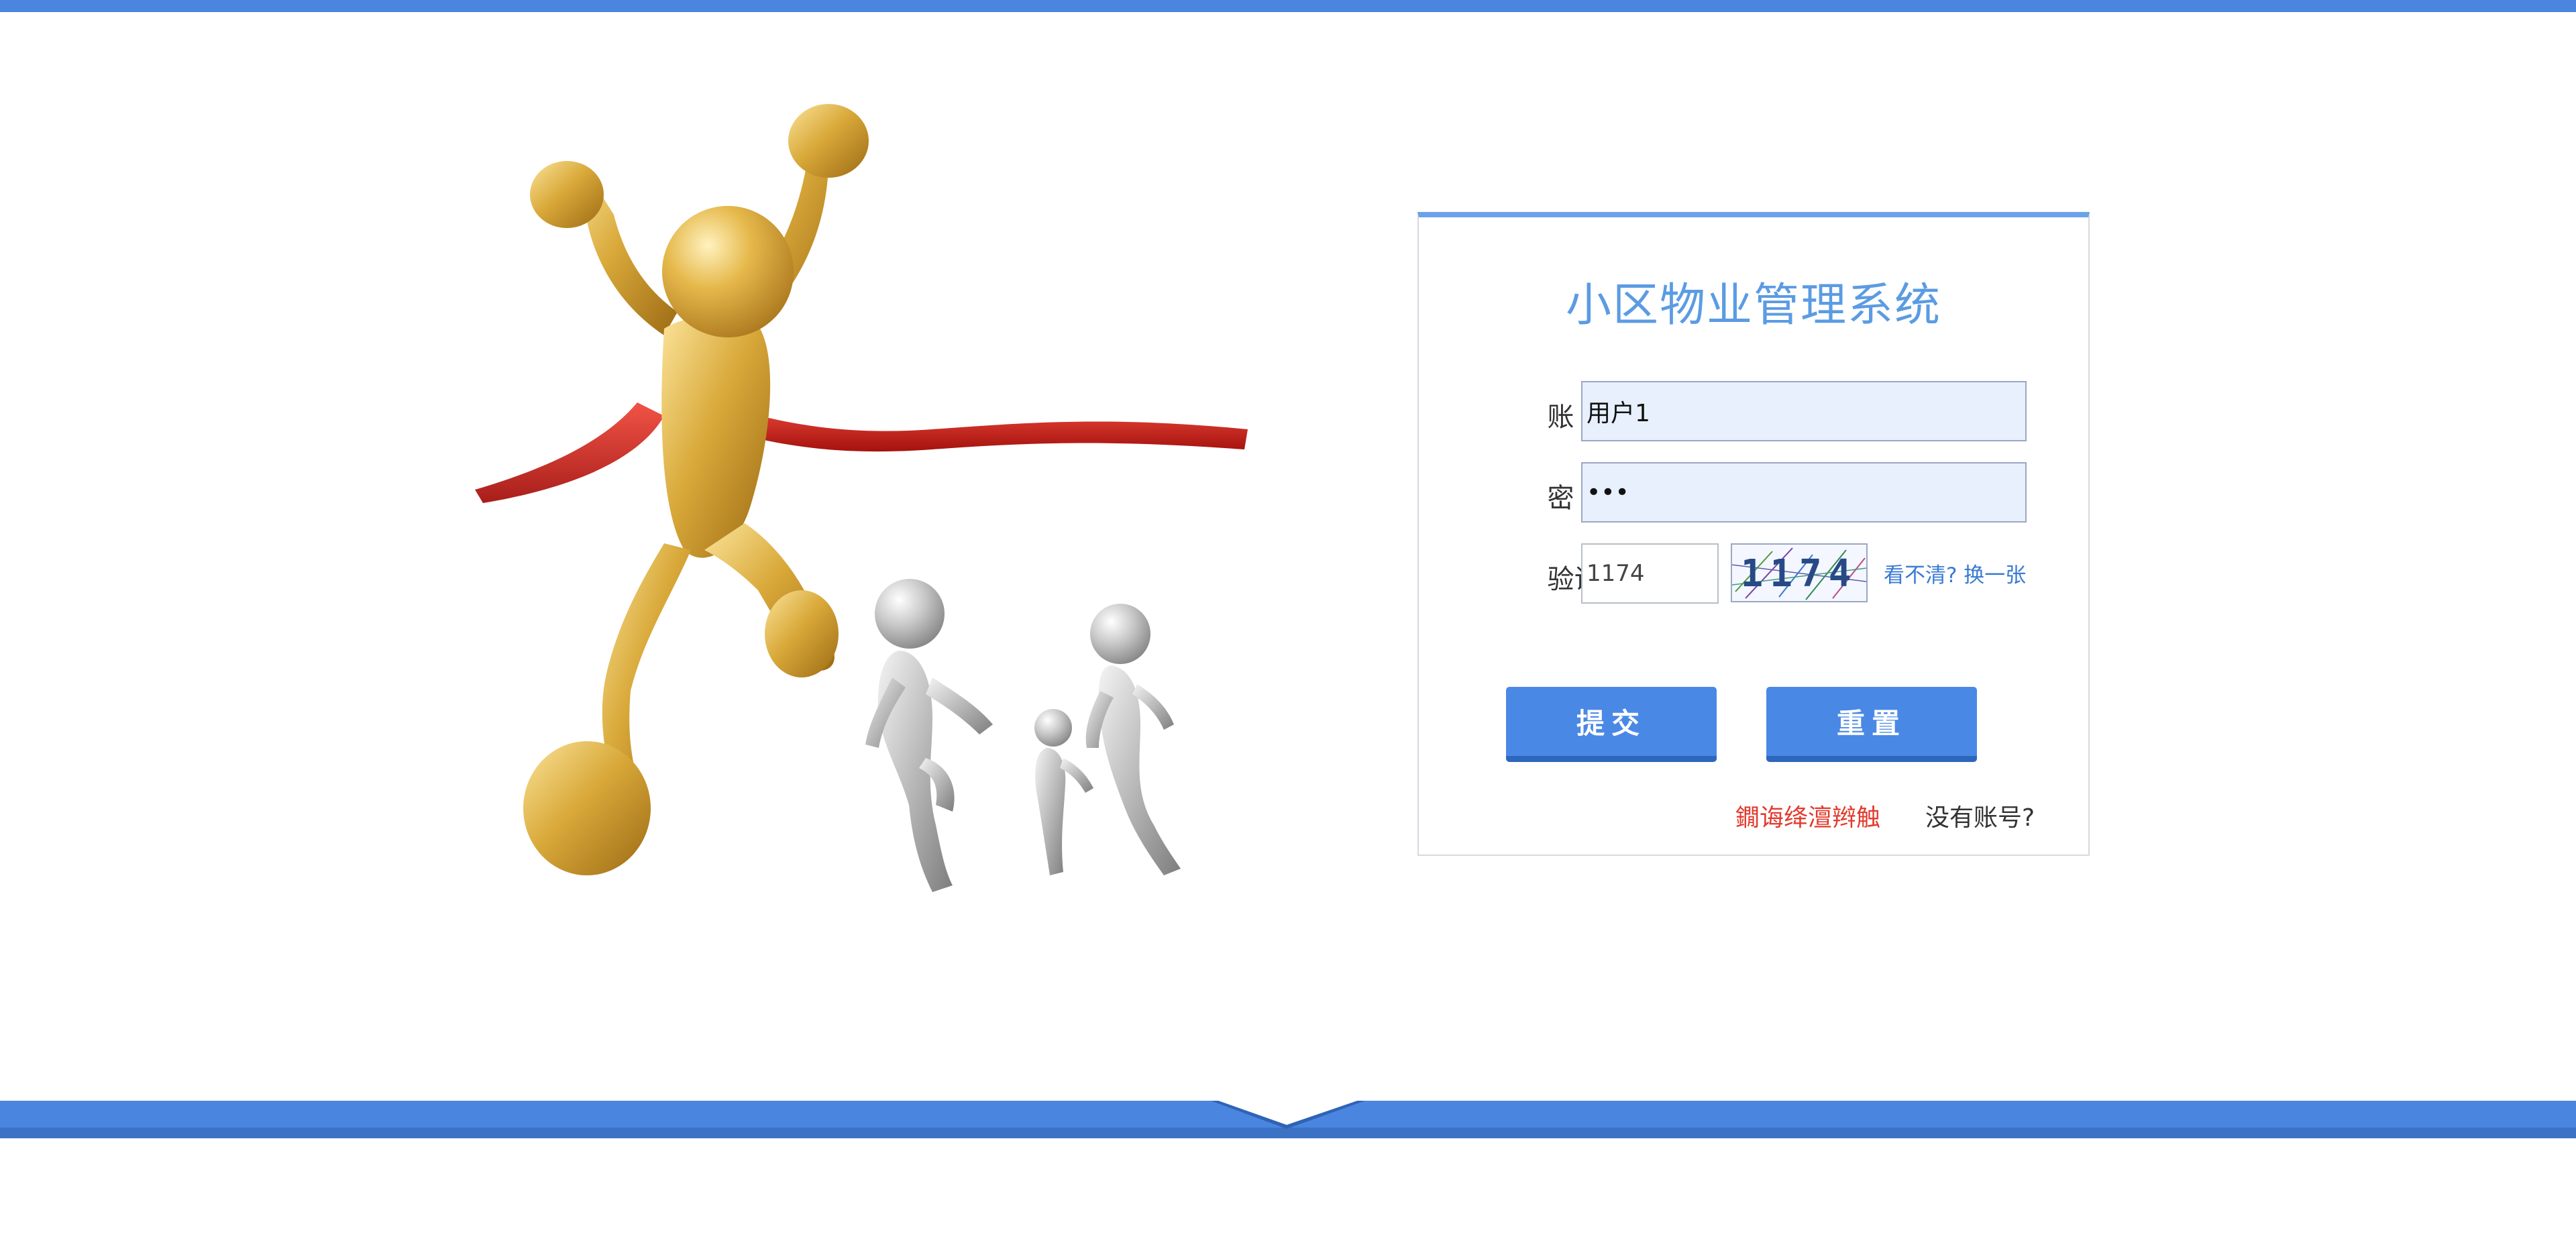  I want to click on top-accent-bar, so click(1288, 6).